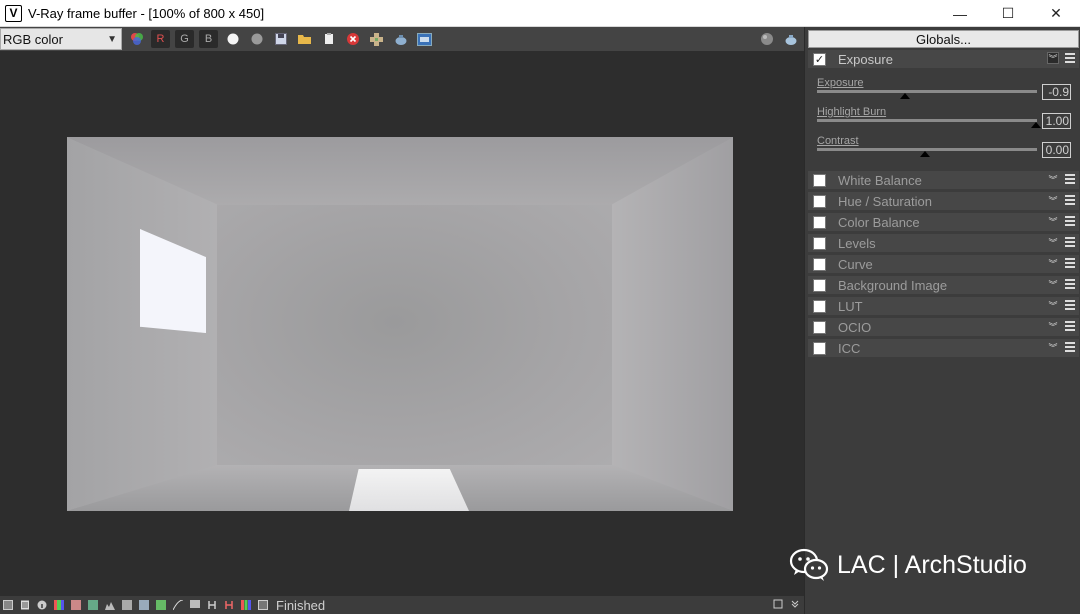  I want to click on section-label: Hue / Saturation, so click(885, 201).